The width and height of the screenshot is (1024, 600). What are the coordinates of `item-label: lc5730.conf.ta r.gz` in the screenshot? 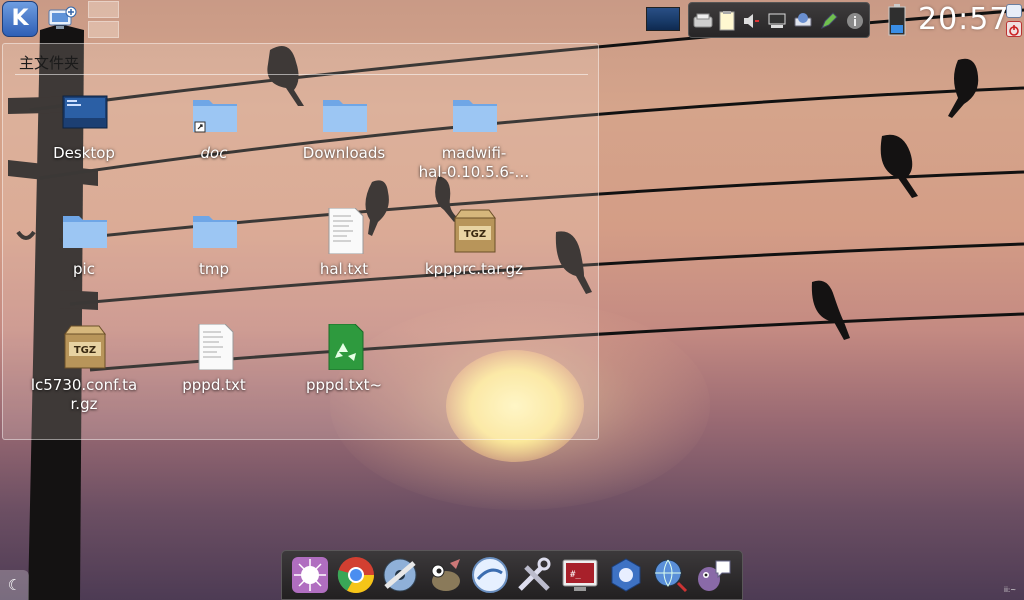 It's located at (84, 395).